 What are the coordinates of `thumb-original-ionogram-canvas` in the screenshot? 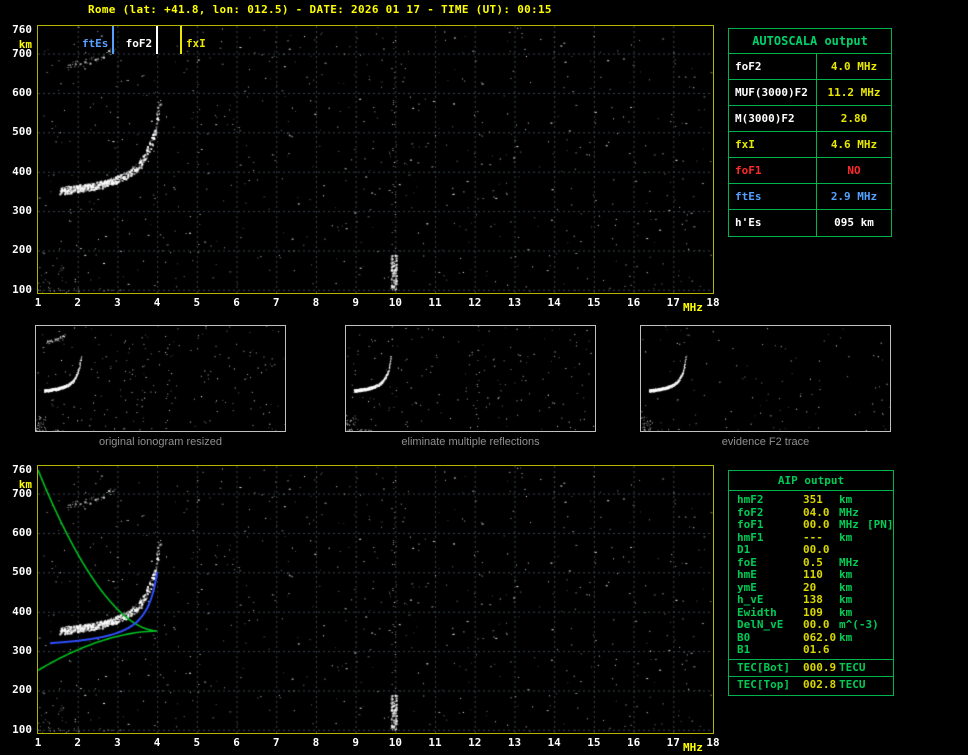 It's located at (160, 378).